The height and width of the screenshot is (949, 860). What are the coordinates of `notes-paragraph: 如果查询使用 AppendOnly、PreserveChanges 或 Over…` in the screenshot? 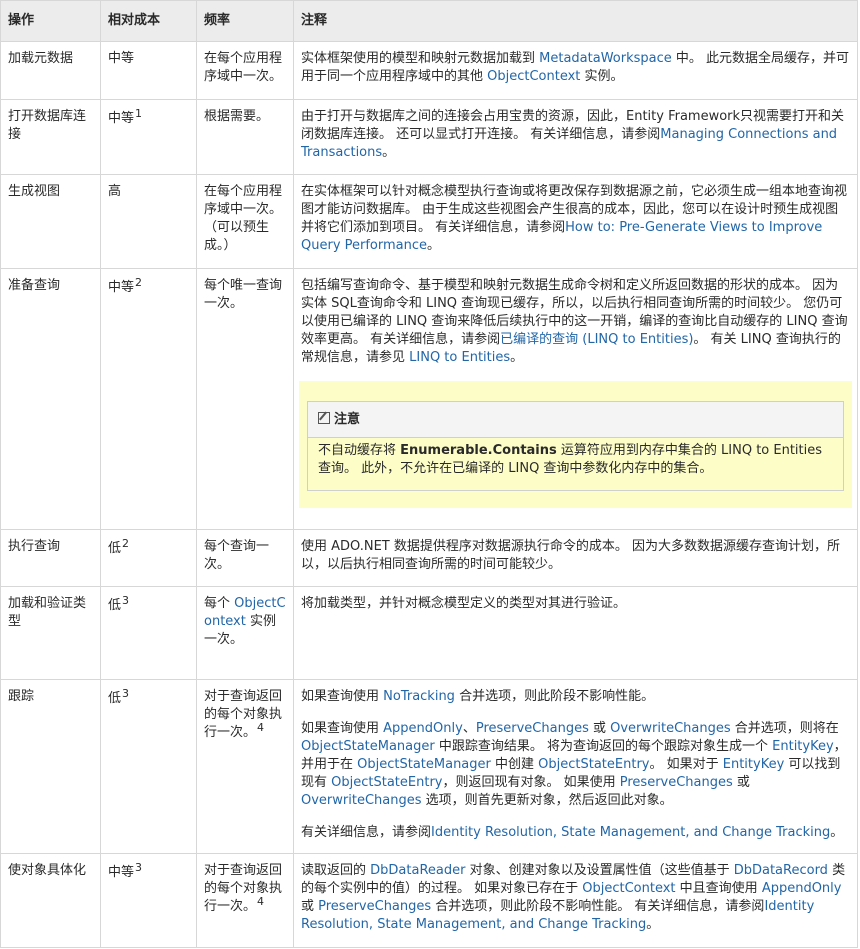 It's located at (574, 764).